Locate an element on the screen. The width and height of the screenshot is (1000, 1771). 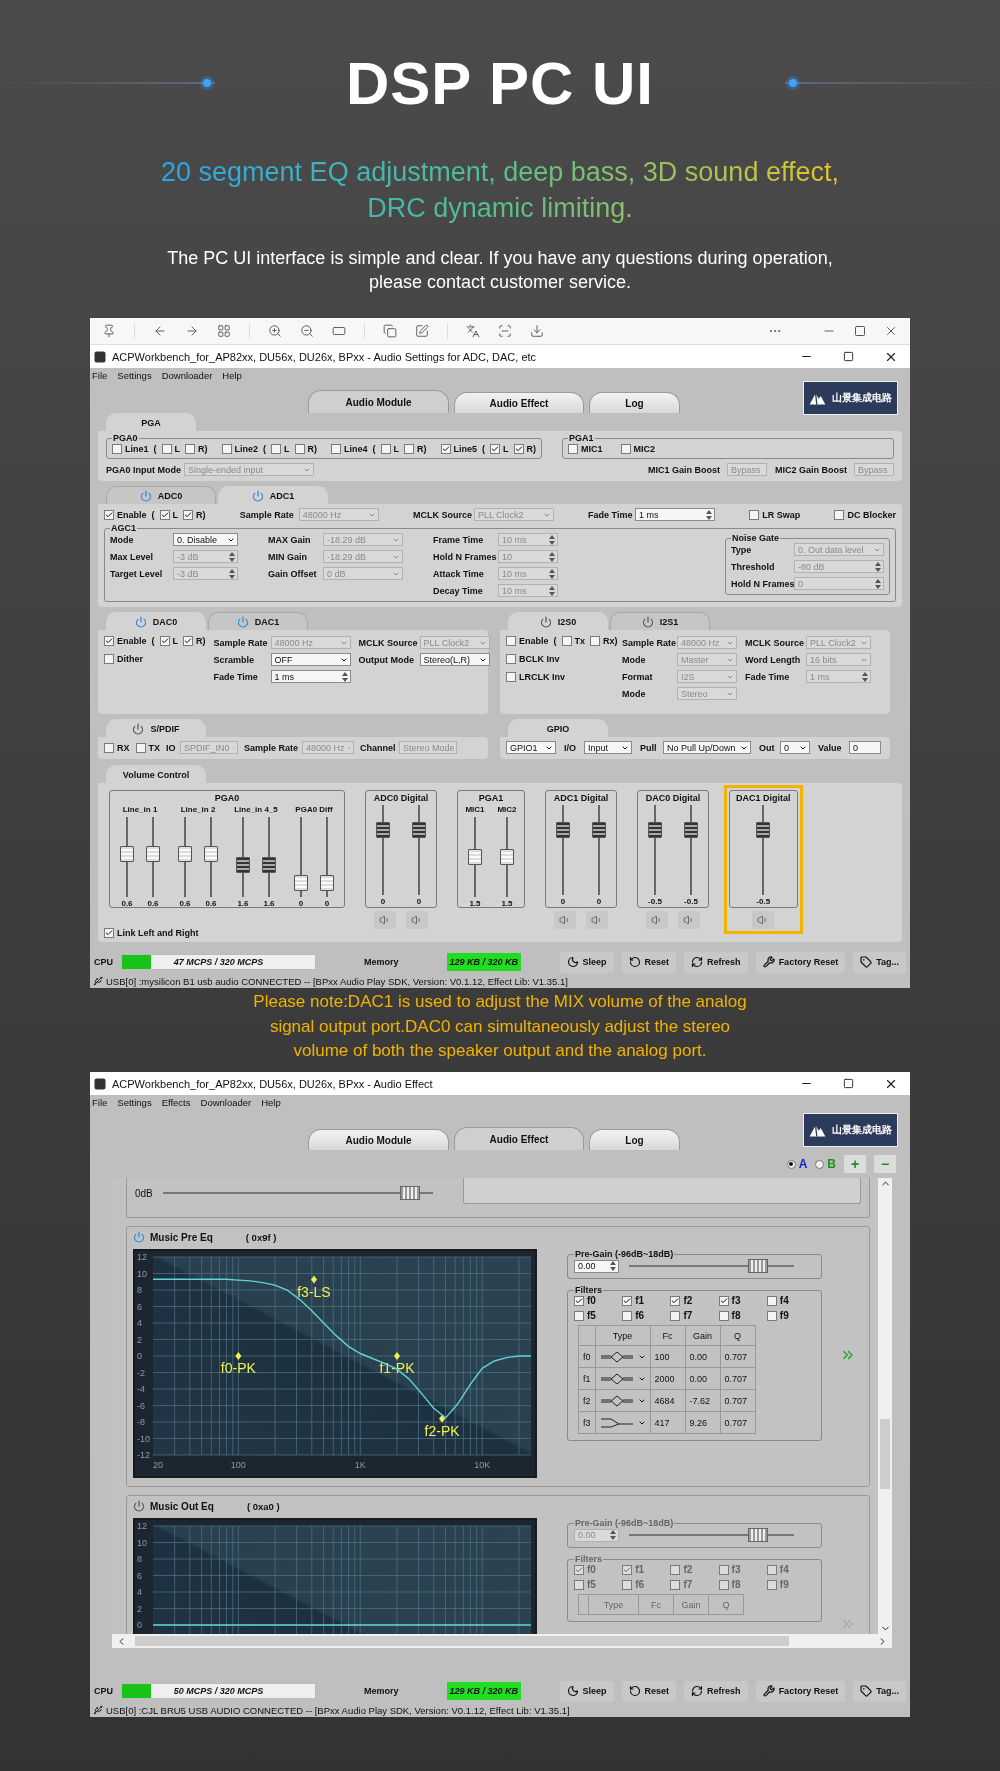
fit-icon is located at coordinates (339, 331).